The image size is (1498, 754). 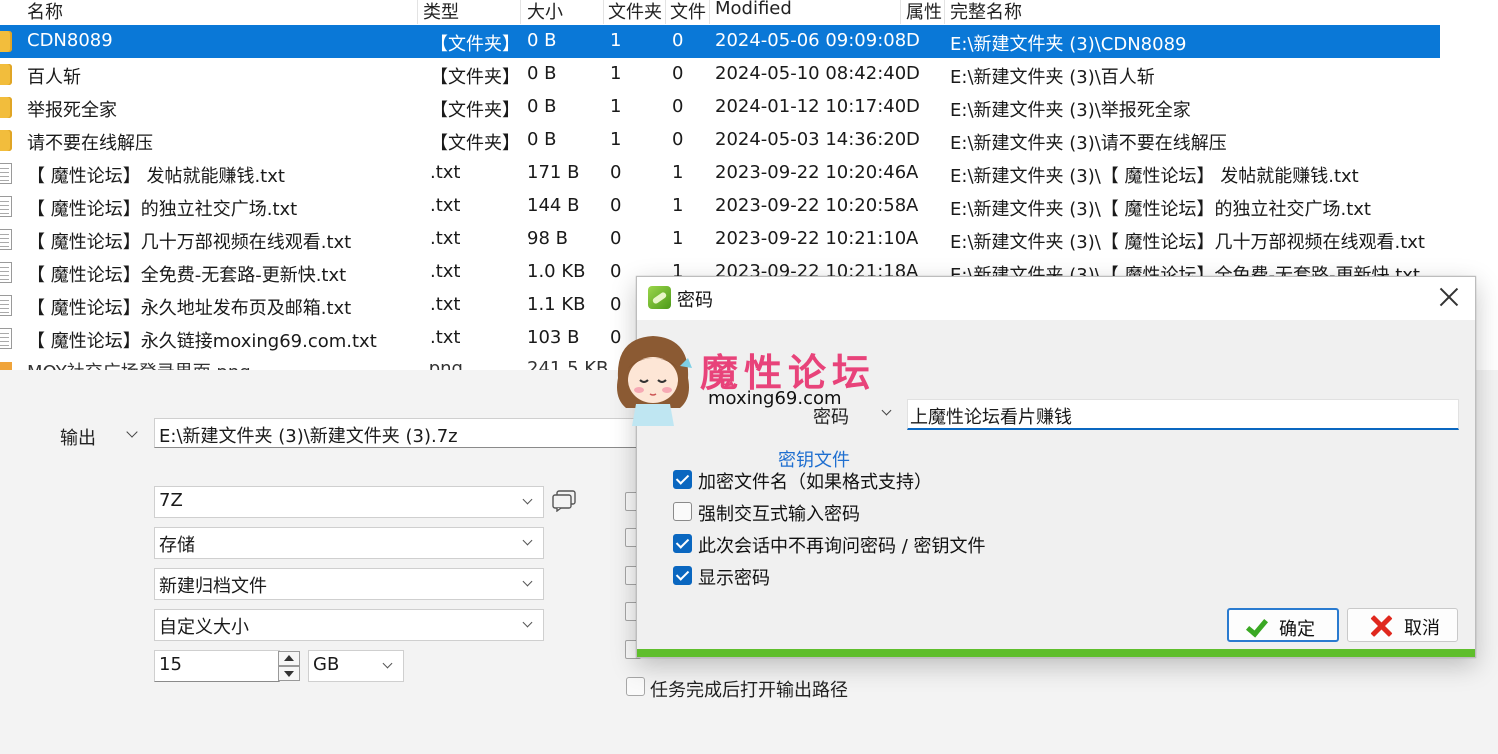 What do you see at coordinates (688, 12) in the screenshot?
I see `column-header-files: 文件` at bounding box center [688, 12].